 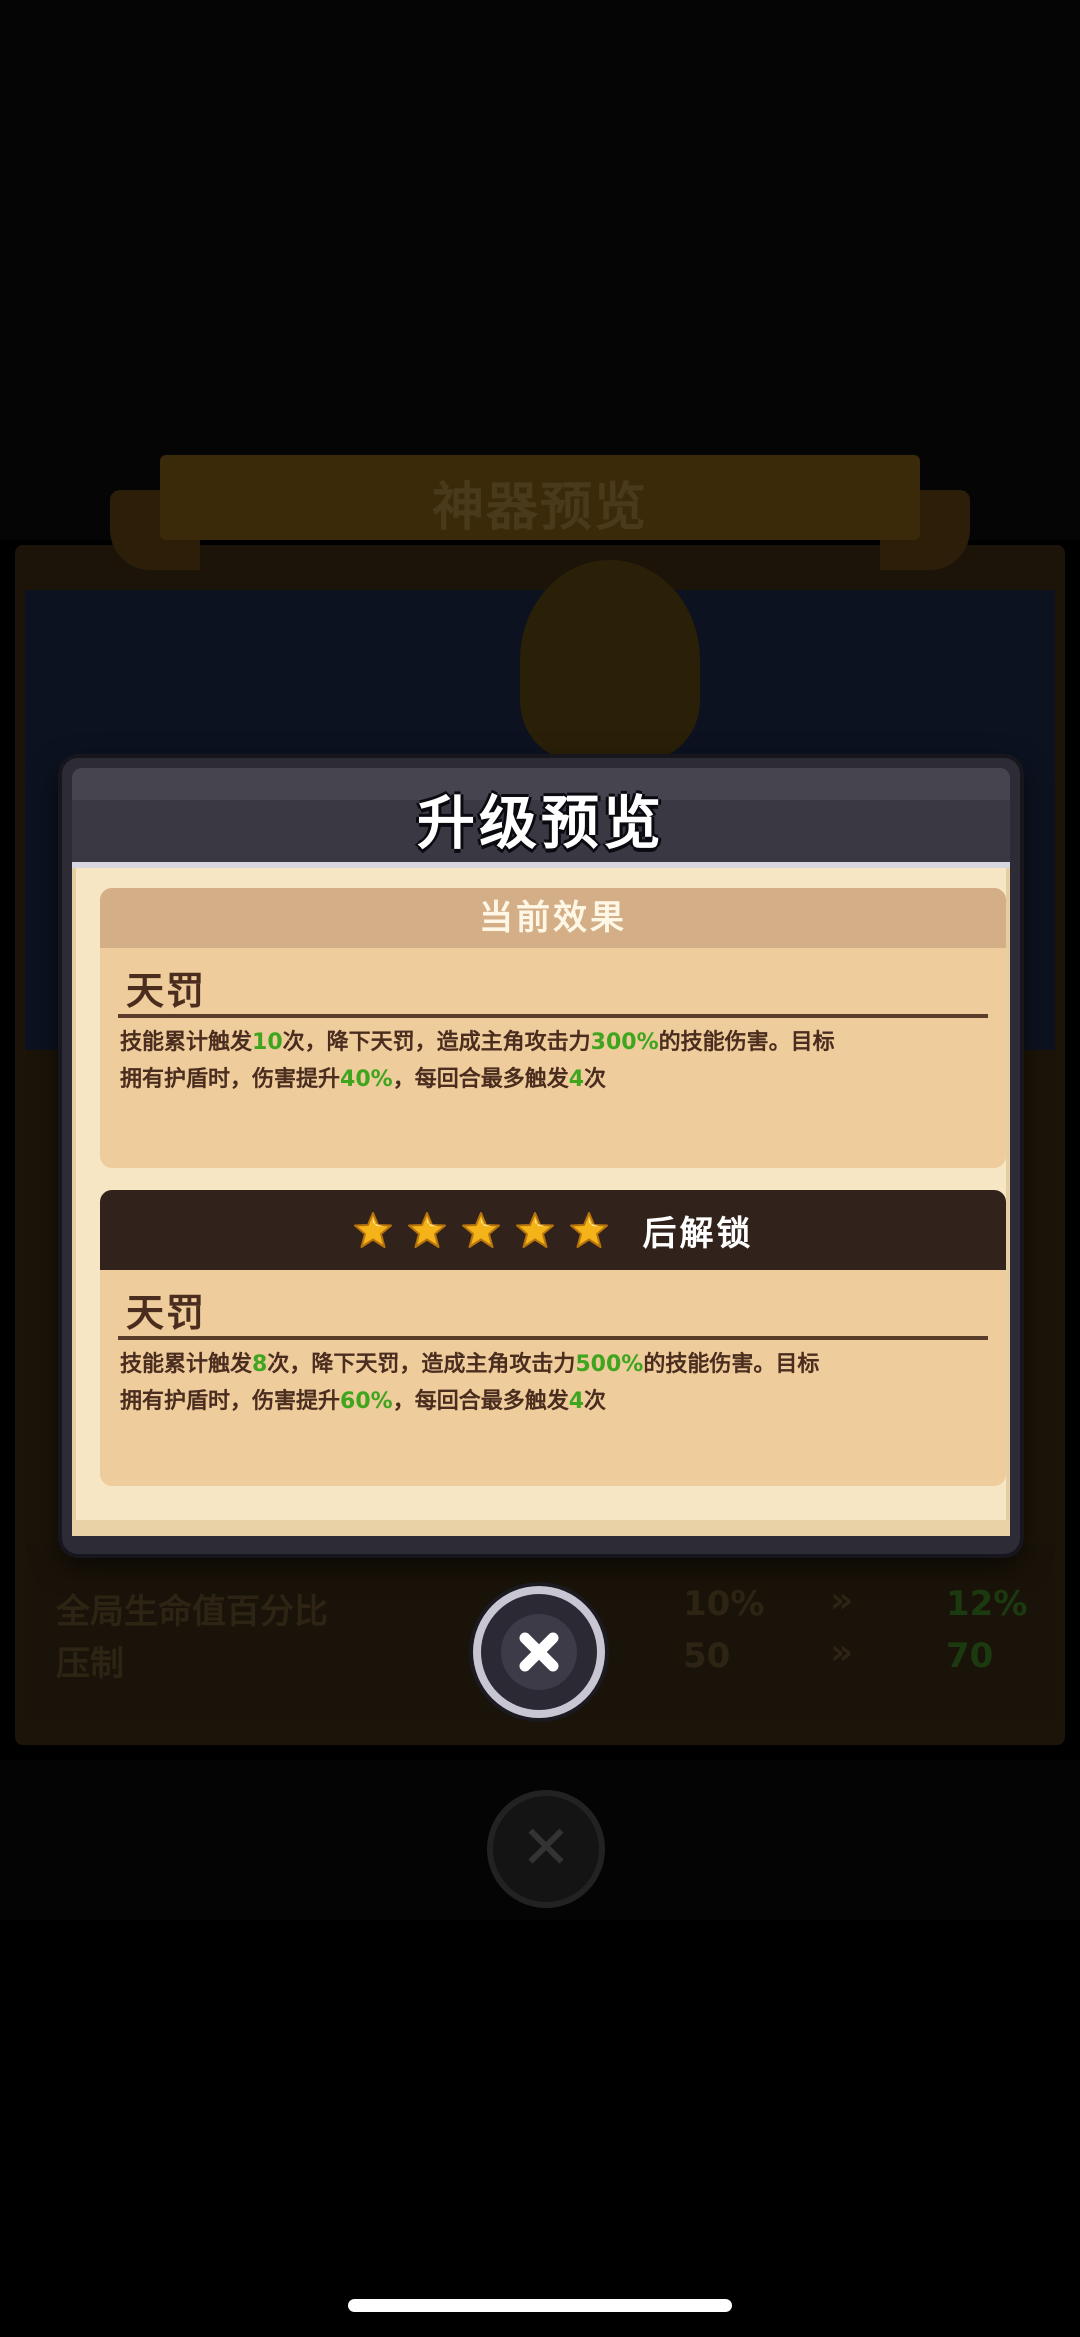 I want to click on close-button, so click(x=539, y=1652).